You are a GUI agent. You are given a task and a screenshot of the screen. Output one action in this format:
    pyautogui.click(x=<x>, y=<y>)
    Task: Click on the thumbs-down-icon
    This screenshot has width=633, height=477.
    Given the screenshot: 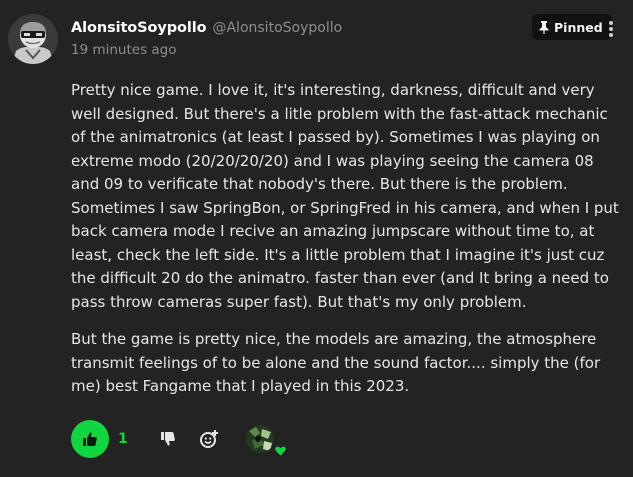 What is the action you would take?
    pyautogui.click(x=168, y=439)
    